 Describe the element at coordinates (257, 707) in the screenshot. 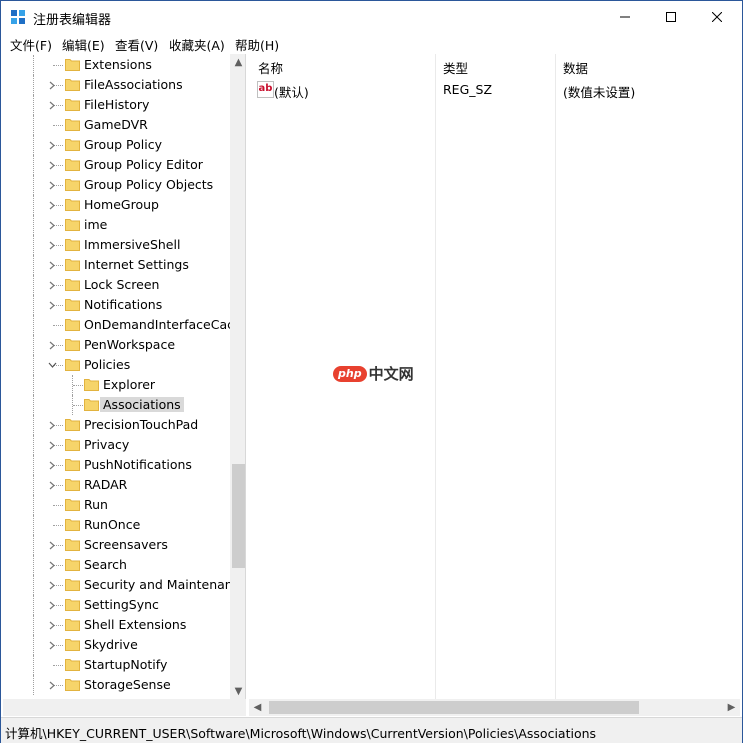

I see `scroll-left-arrow-icon: ◀` at that location.